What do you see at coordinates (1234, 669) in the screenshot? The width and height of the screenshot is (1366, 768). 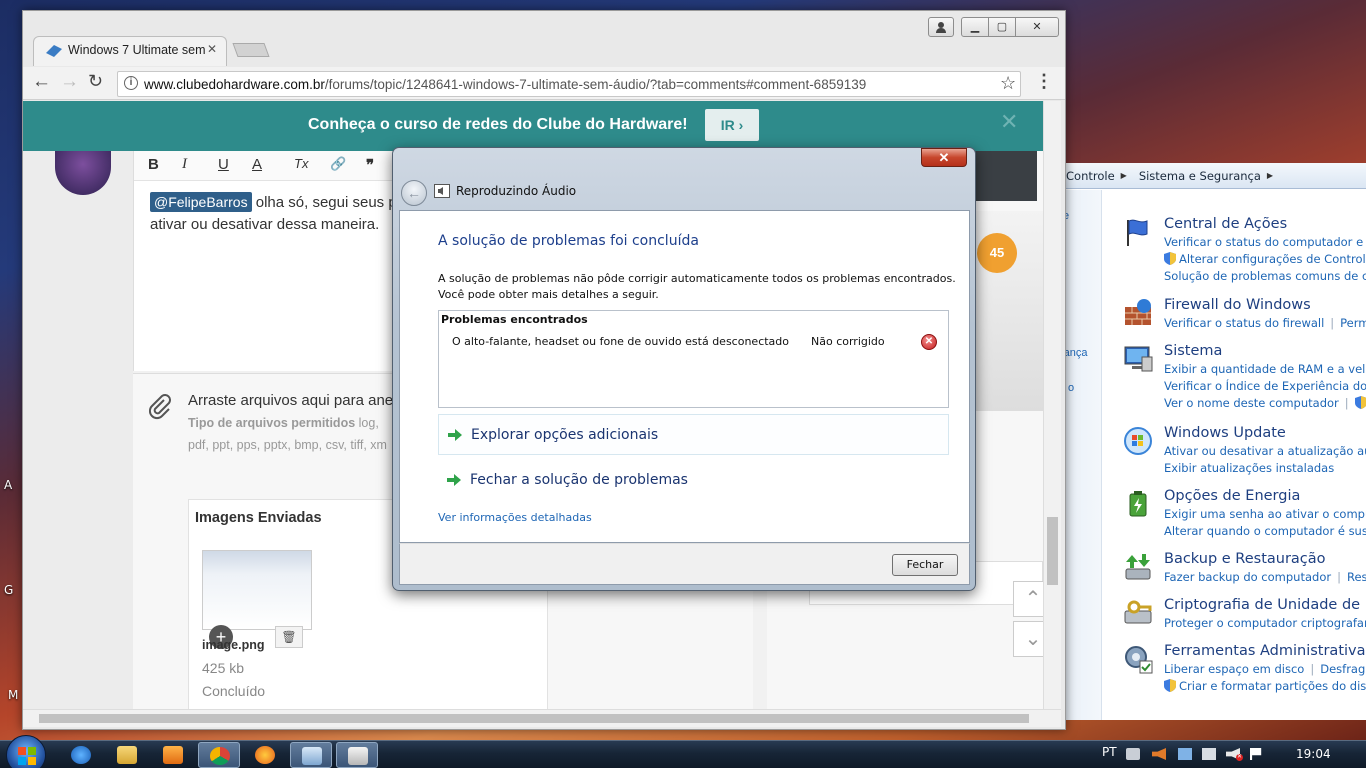 I see `category-link: Liberar espaço em disco` at bounding box center [1234, 669].